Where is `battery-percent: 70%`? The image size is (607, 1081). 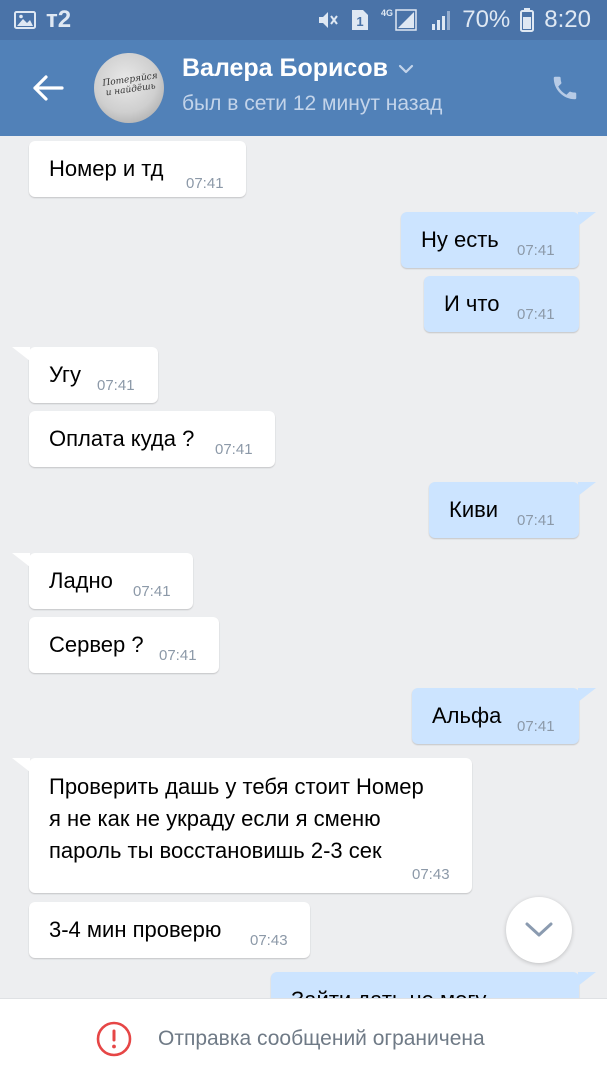 battery-percent: 70% is located at coordinates (486, 19).